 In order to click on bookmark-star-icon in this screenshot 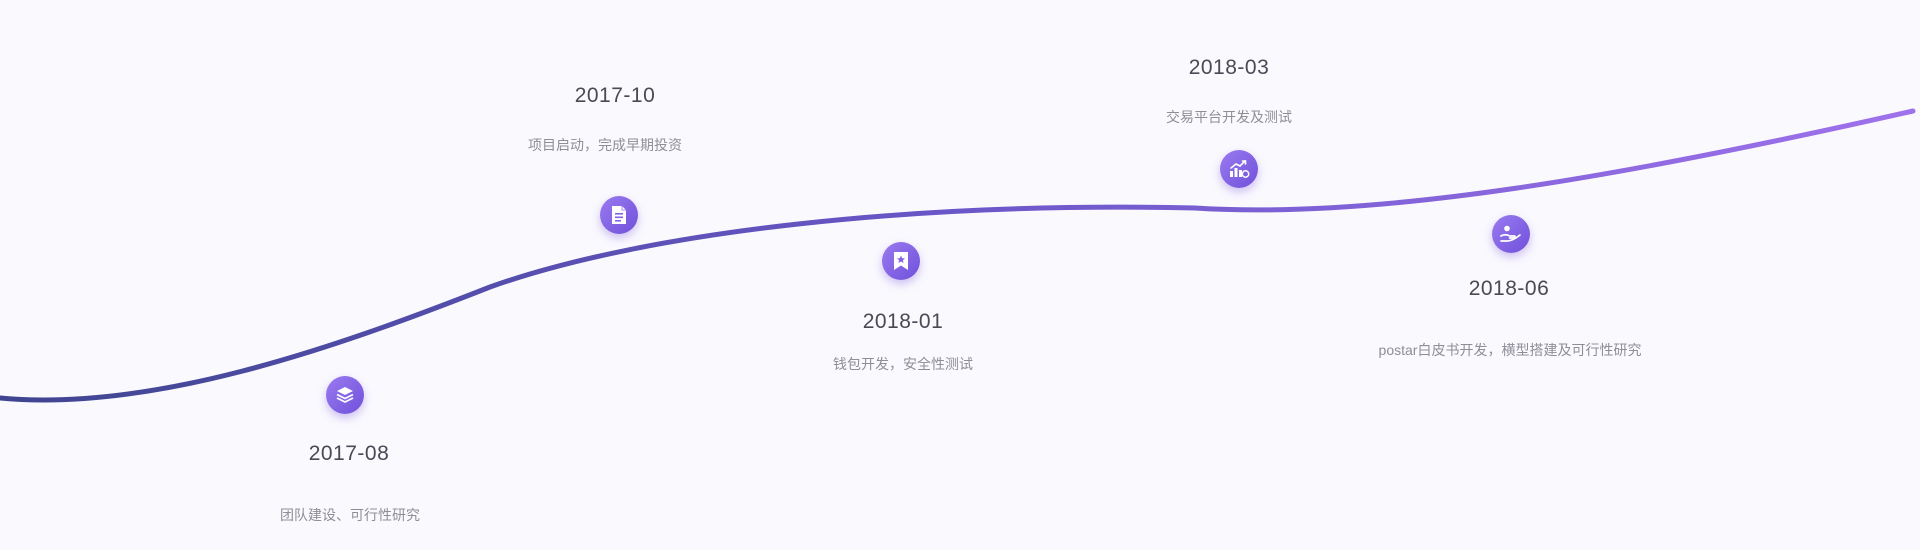, I will do `click(901, 261)`.